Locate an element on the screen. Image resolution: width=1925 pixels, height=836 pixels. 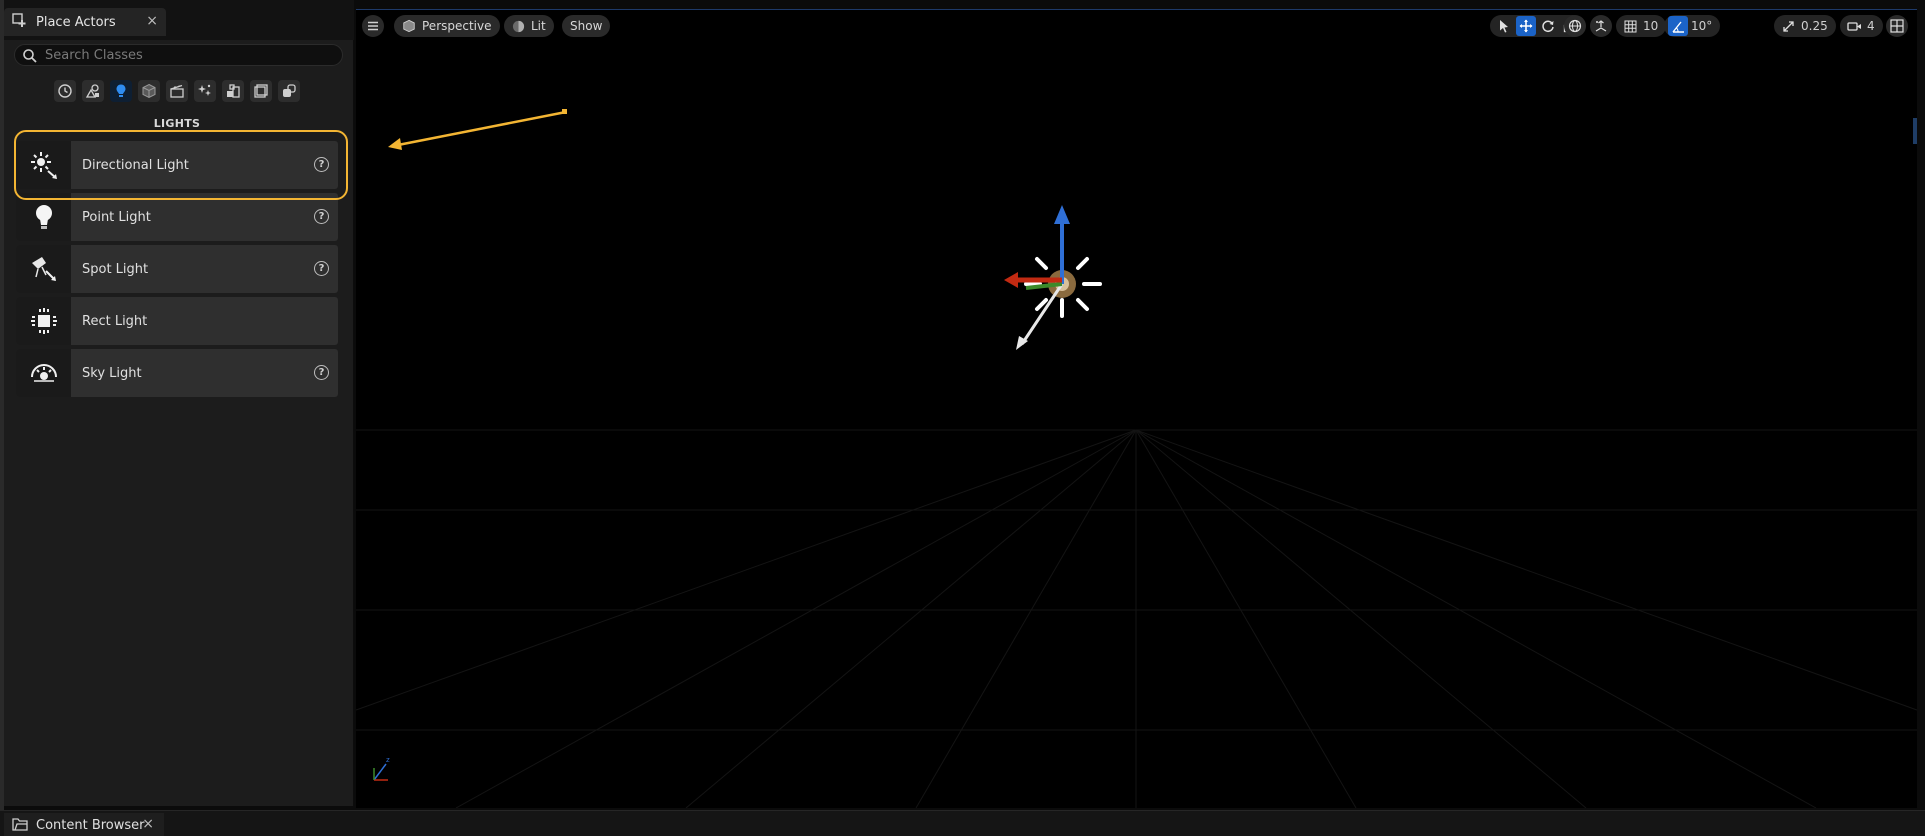
bottom-dock: Content Browser × is located at coordinates (962, 823).